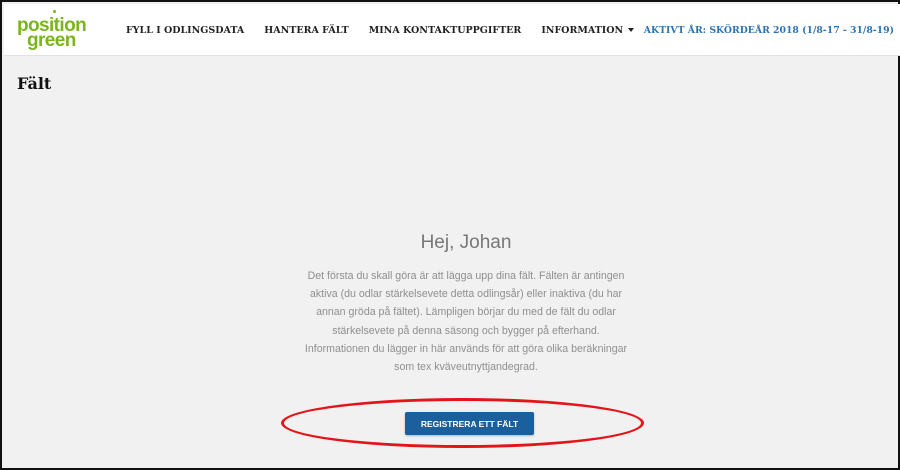  Describe the element at coordinates (466, 242) in the screenshot. I see `welcome-greeting: Hej, Johan` at that location.